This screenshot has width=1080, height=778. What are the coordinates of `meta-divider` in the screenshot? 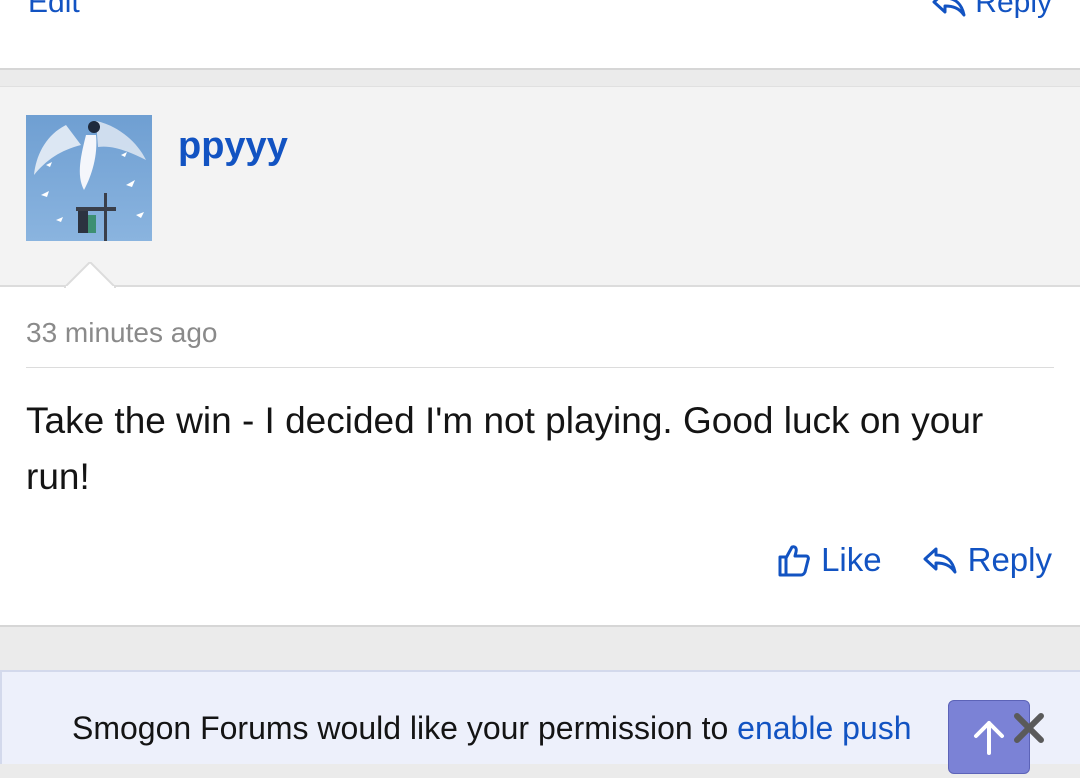 It's located at (540, 367).